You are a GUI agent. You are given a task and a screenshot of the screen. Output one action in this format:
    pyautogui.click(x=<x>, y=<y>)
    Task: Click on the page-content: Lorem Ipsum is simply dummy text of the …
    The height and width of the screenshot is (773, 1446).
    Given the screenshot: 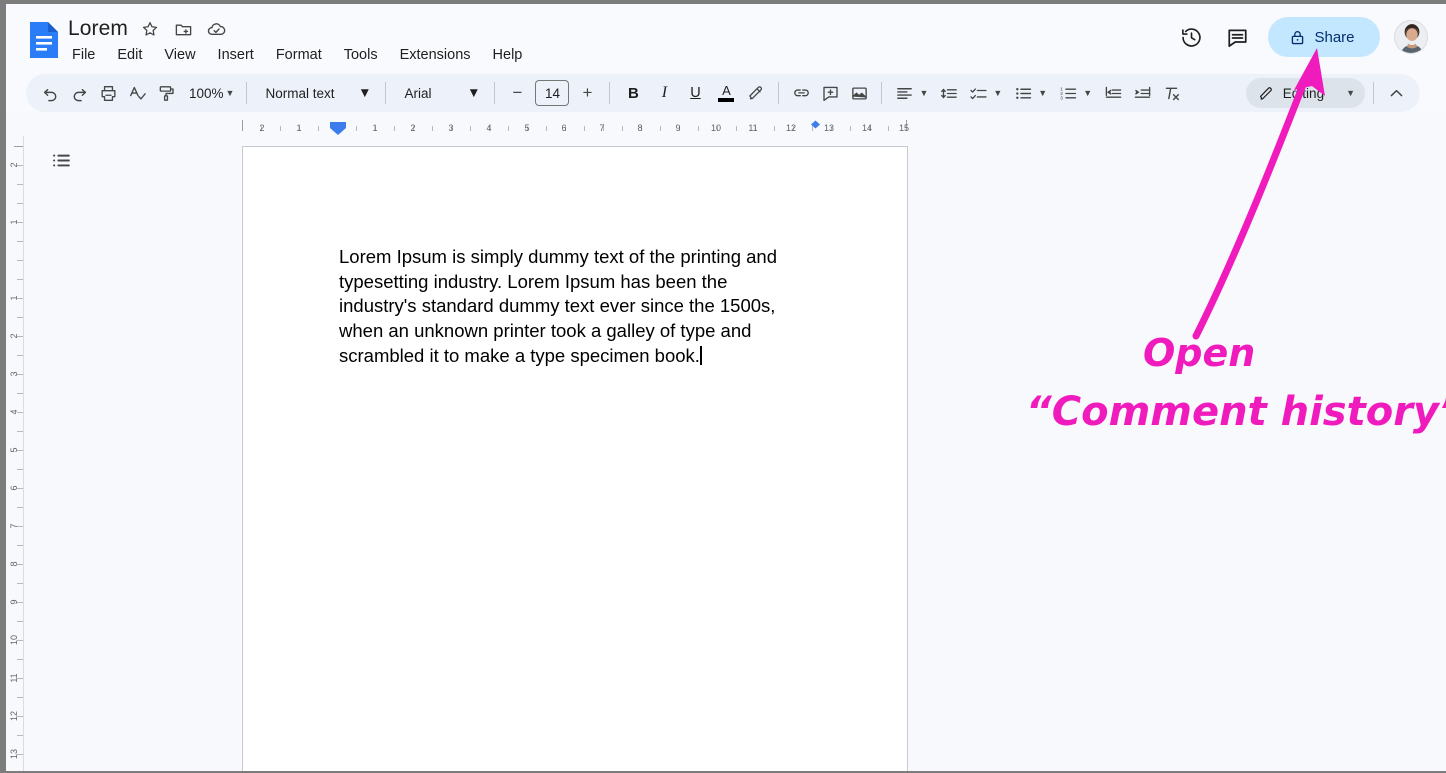 What is the action you would take?
    pyautogui.click(x=574, y=307)
    